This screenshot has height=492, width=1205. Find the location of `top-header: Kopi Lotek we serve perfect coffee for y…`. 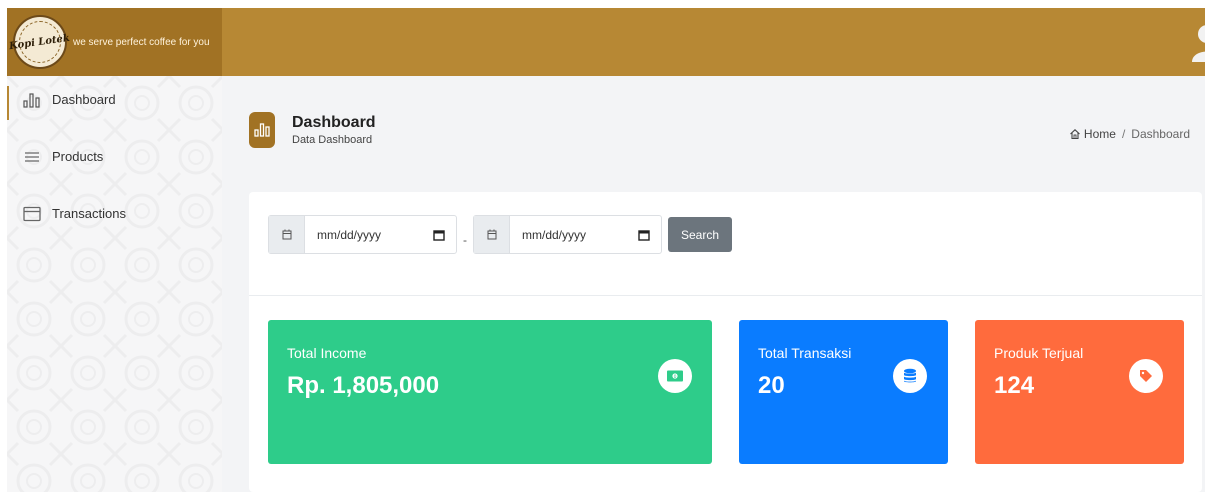

top-header: Kopi Lotek we serve perfect coffee for y… is located at coordinates (606, 42).